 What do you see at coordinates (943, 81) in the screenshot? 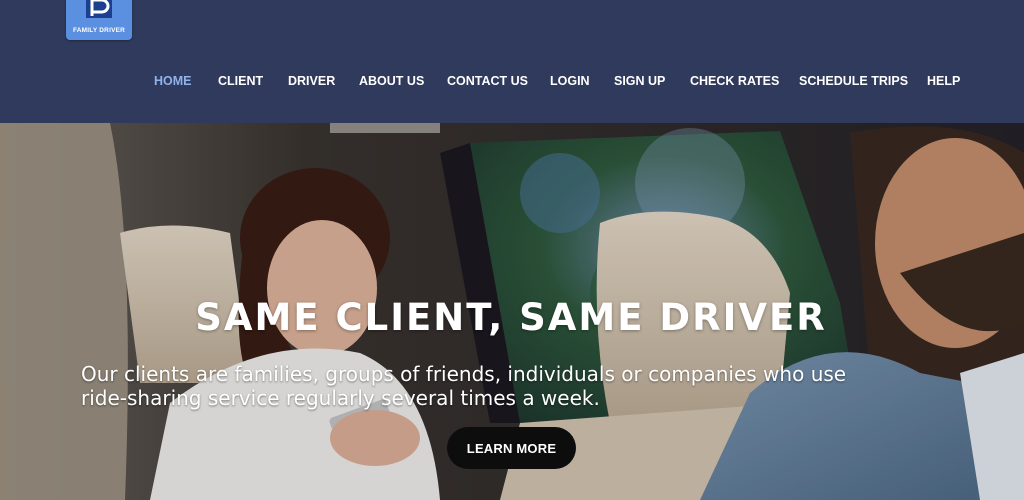
I see `nav-item-help: HELP` at bounding box center [943, 81].